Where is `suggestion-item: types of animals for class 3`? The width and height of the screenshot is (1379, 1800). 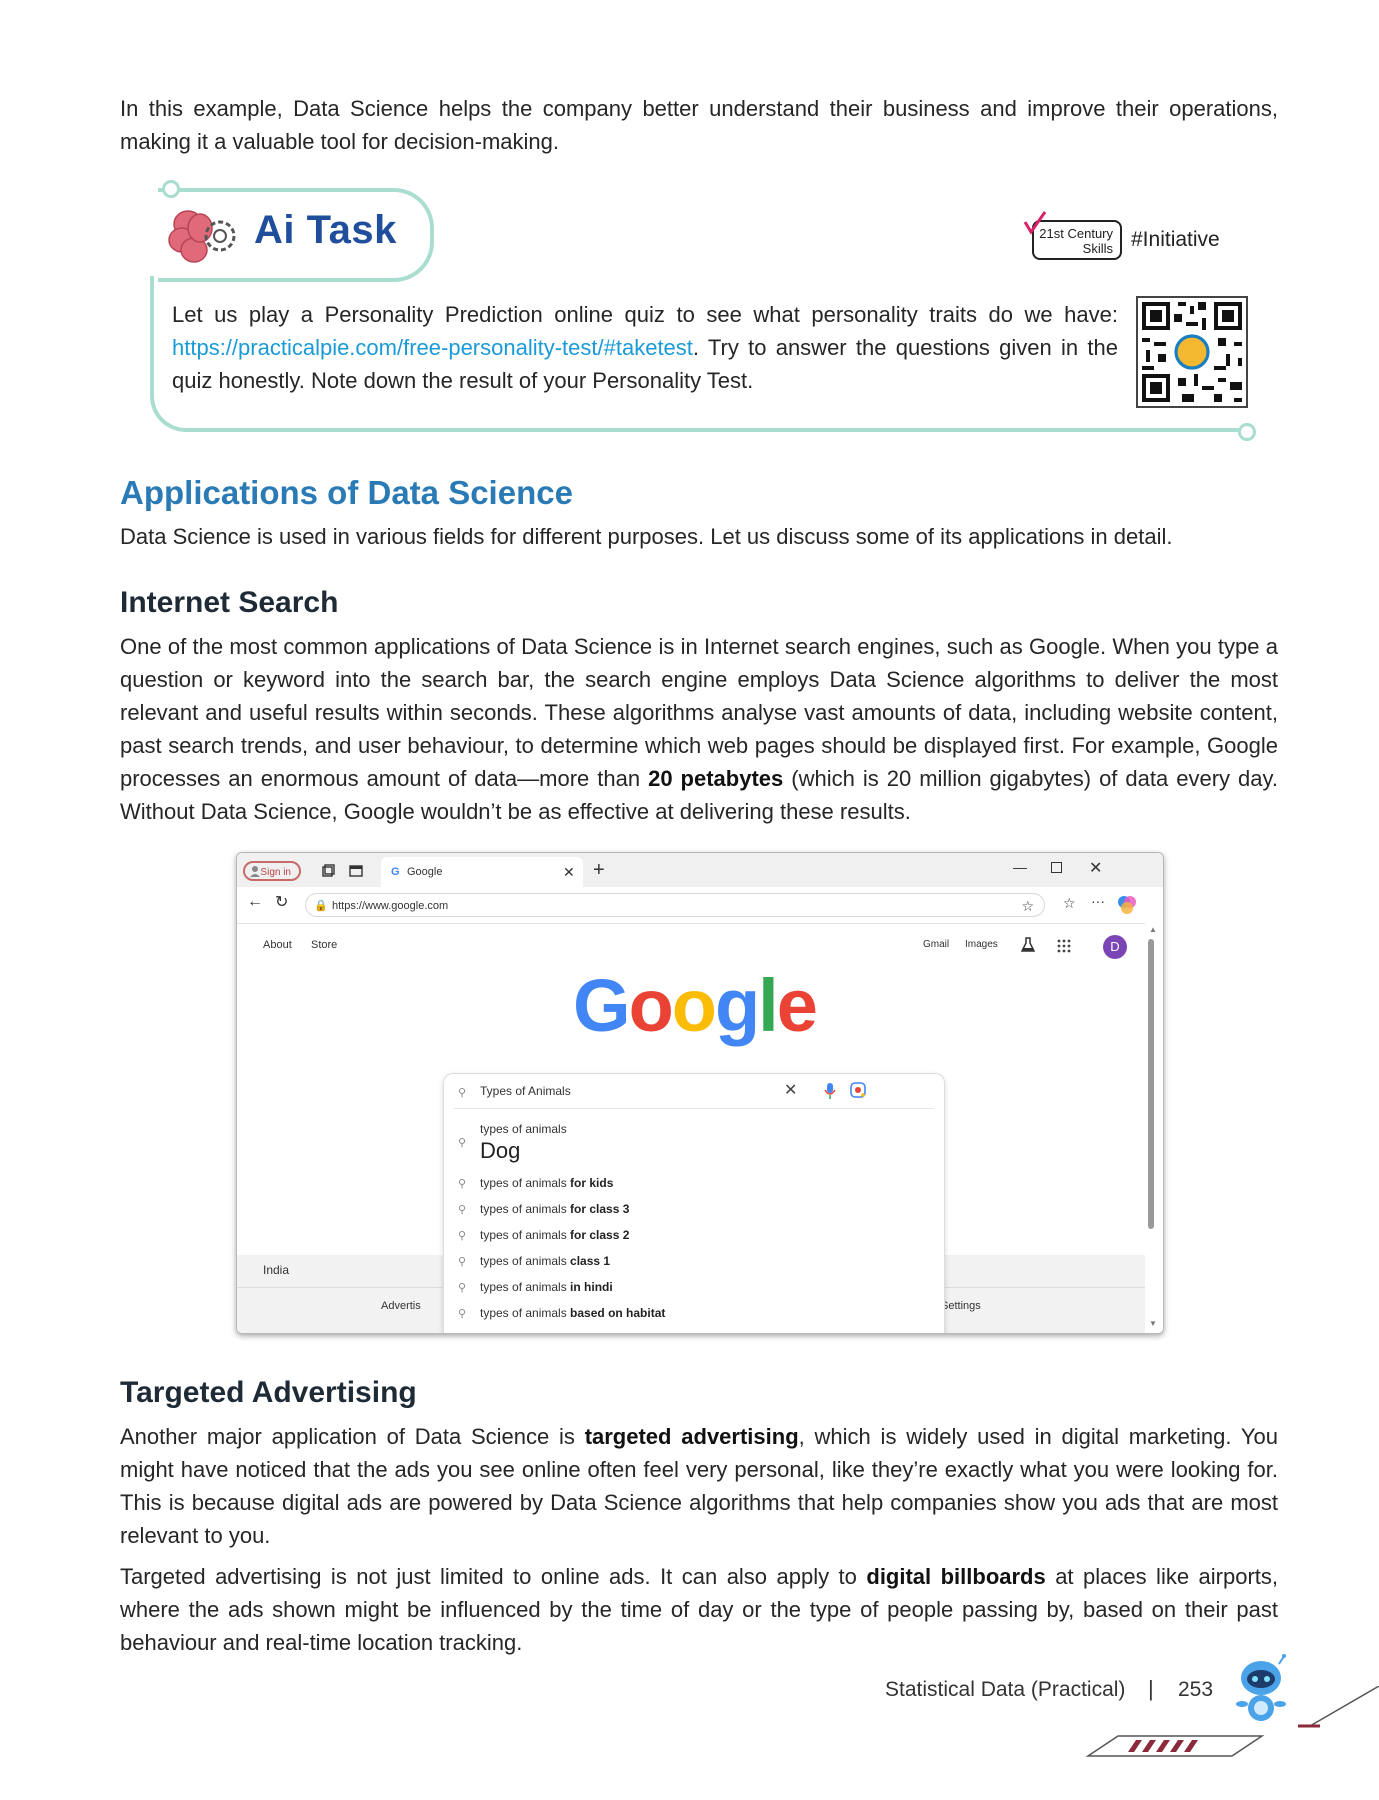 suggestion-item: types of animals for class 3 is located at coordinates (554, 1209).